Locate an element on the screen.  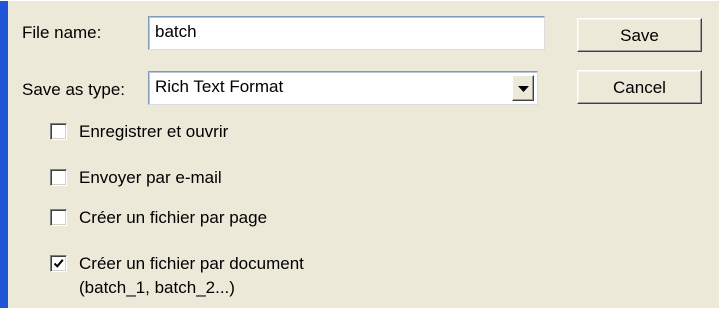
checkmark-icon is located at coordinates (58, 263).